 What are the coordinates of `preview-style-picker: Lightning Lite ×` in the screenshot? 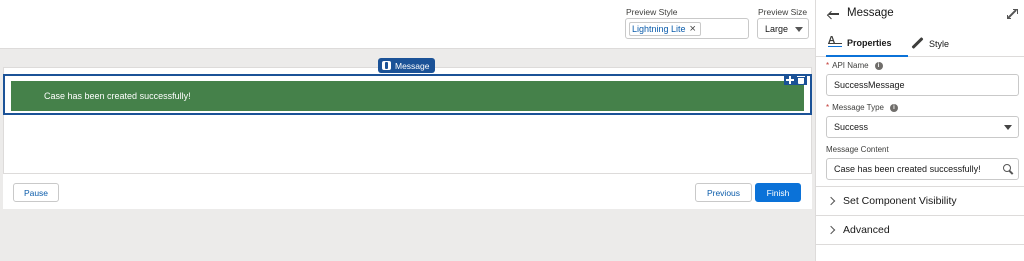 It's located at (687, 28).